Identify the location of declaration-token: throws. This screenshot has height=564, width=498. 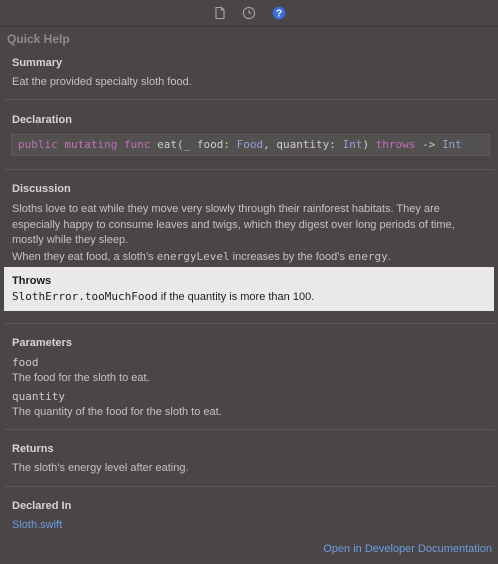
(395, 144).